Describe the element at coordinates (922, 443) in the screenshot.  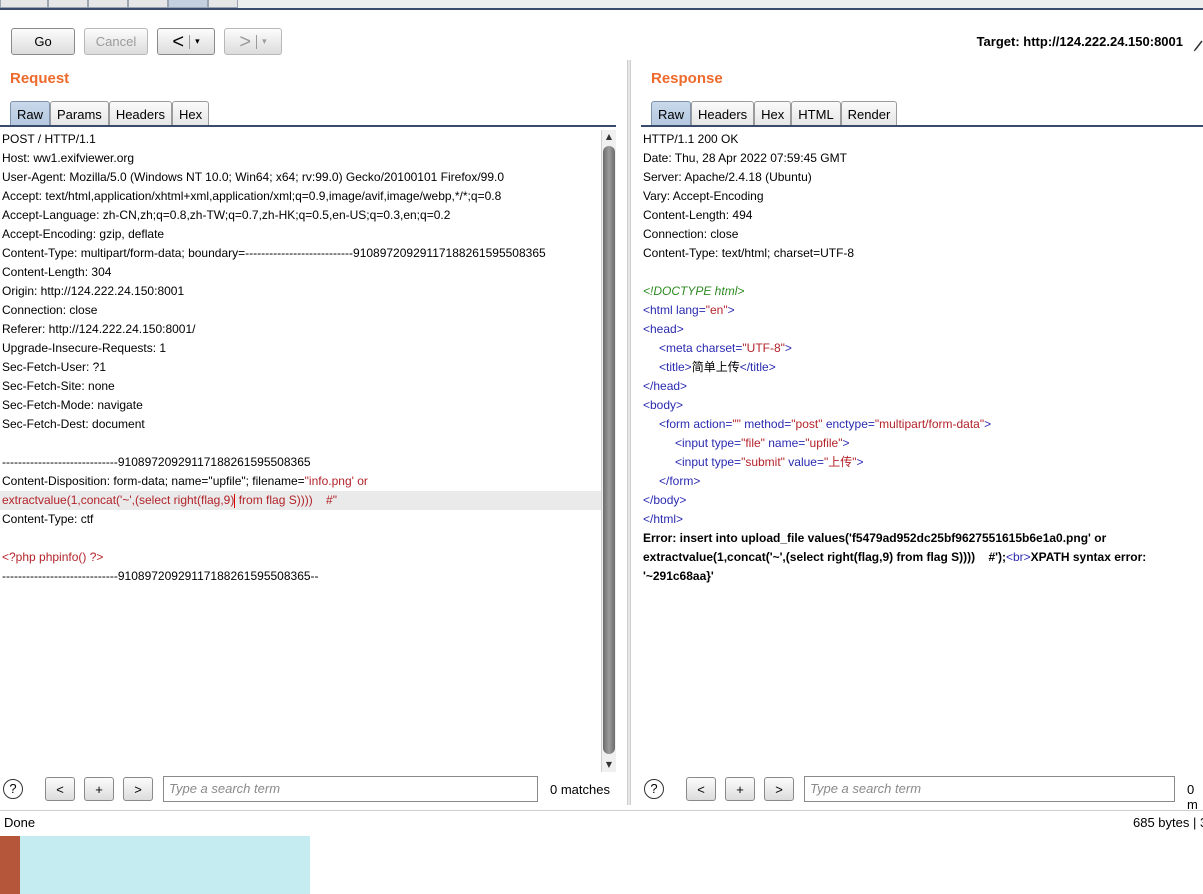
I see `input-file-line: <input type="file" name="upfile">` at that location.